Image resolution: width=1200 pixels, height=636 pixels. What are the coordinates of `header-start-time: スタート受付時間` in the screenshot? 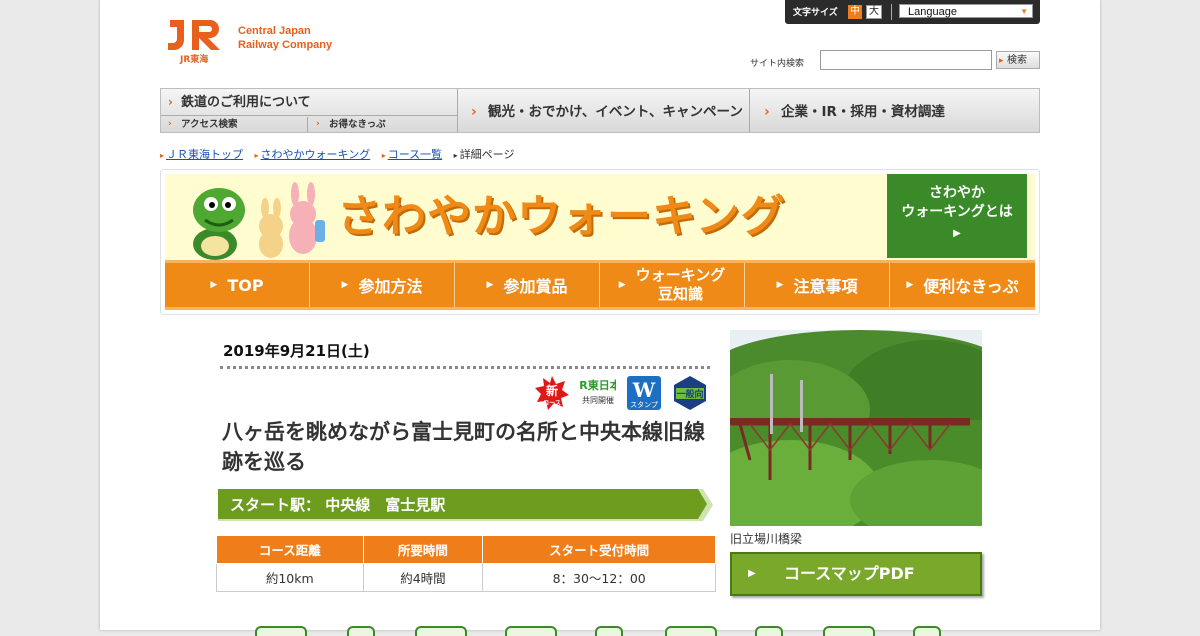 It's located at (599, 549).